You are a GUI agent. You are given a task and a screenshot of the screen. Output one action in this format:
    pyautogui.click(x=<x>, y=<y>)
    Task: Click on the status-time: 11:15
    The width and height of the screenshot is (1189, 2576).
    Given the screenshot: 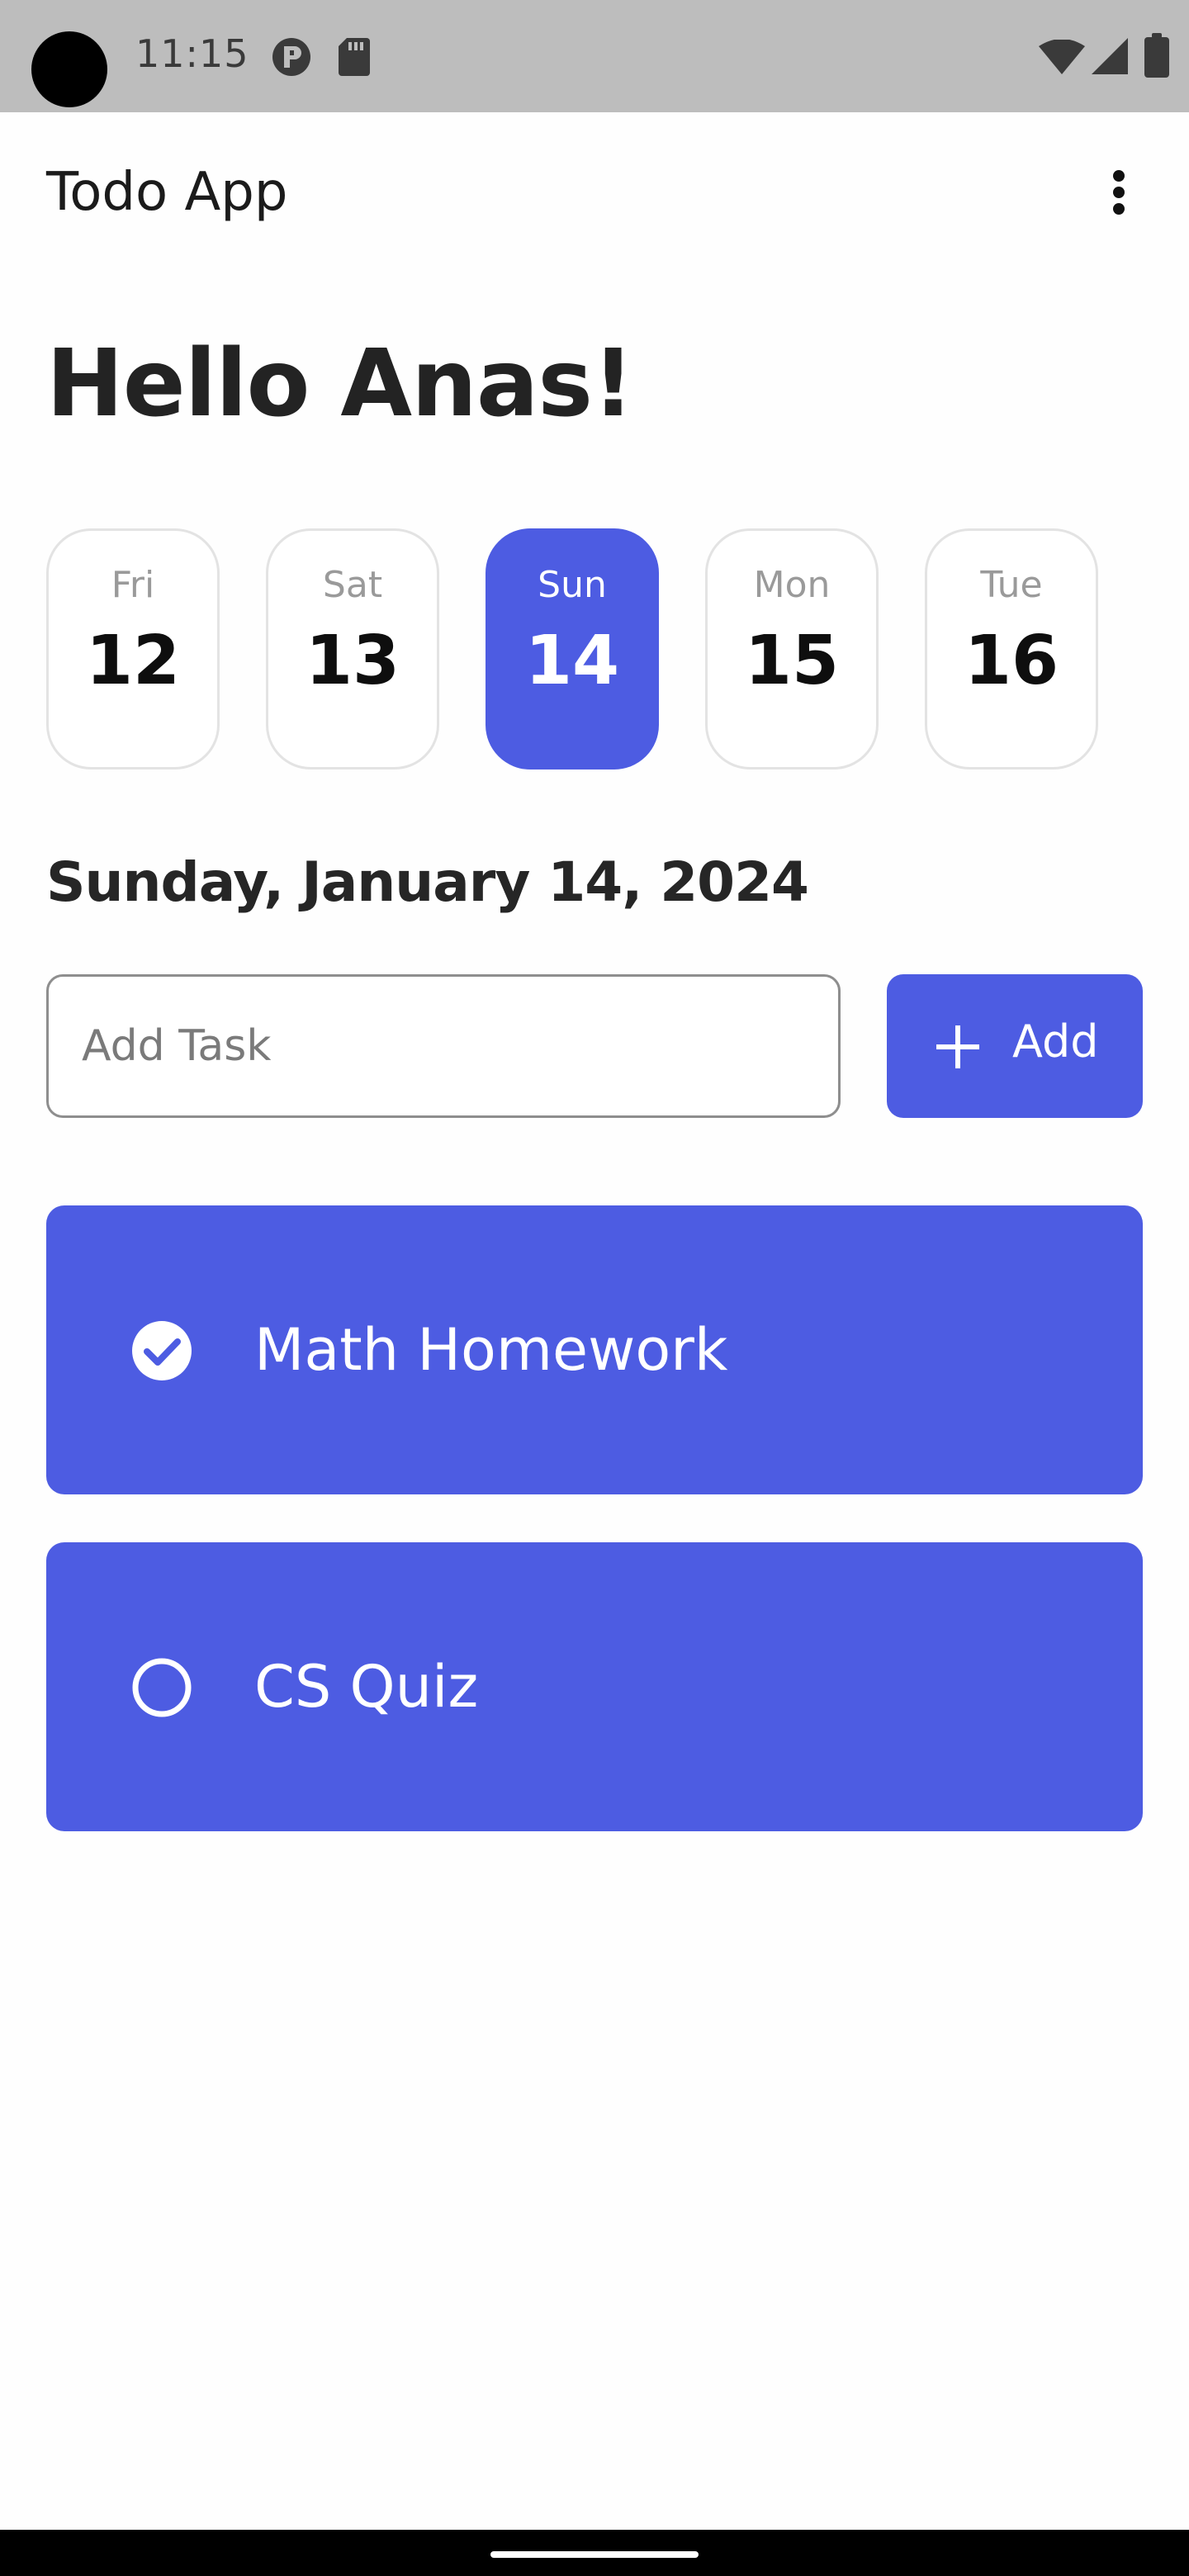 What is the action you would take?
    pyautogui.click(x=192, y=53)
    